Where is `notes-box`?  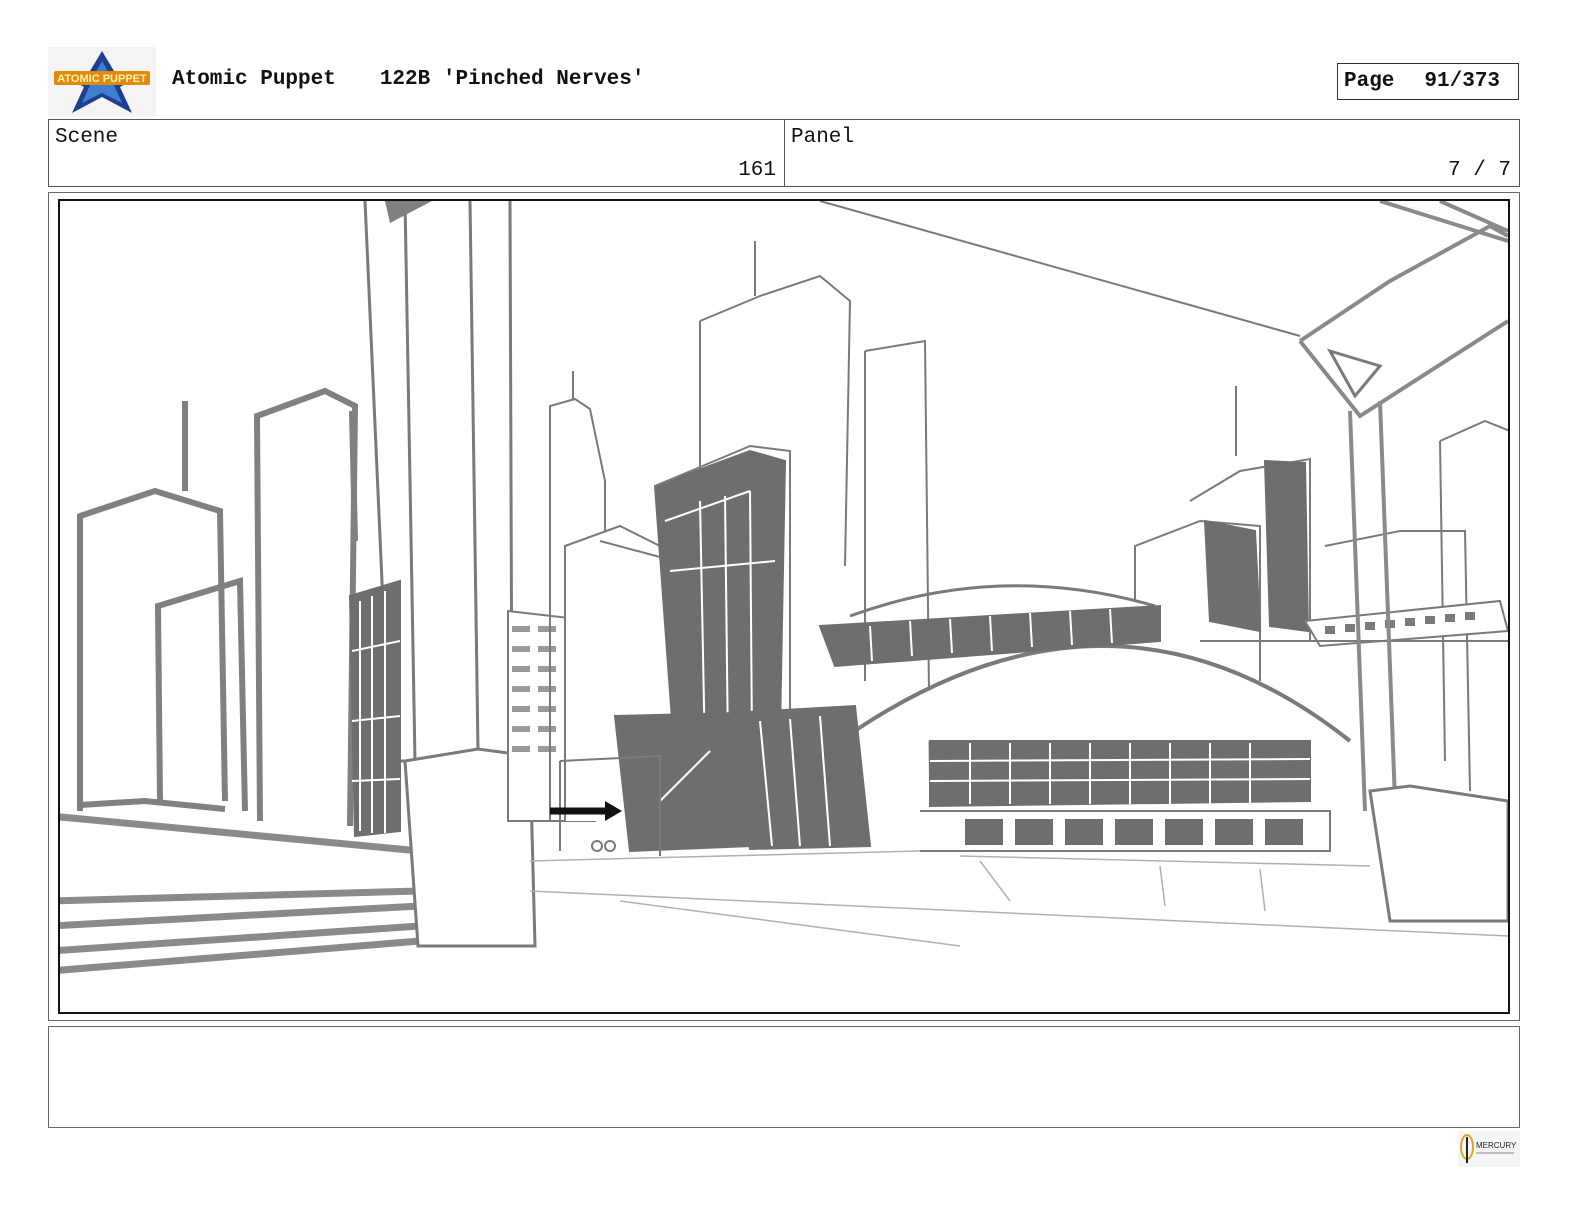
notes-box is located at coordinates (784, 1077).